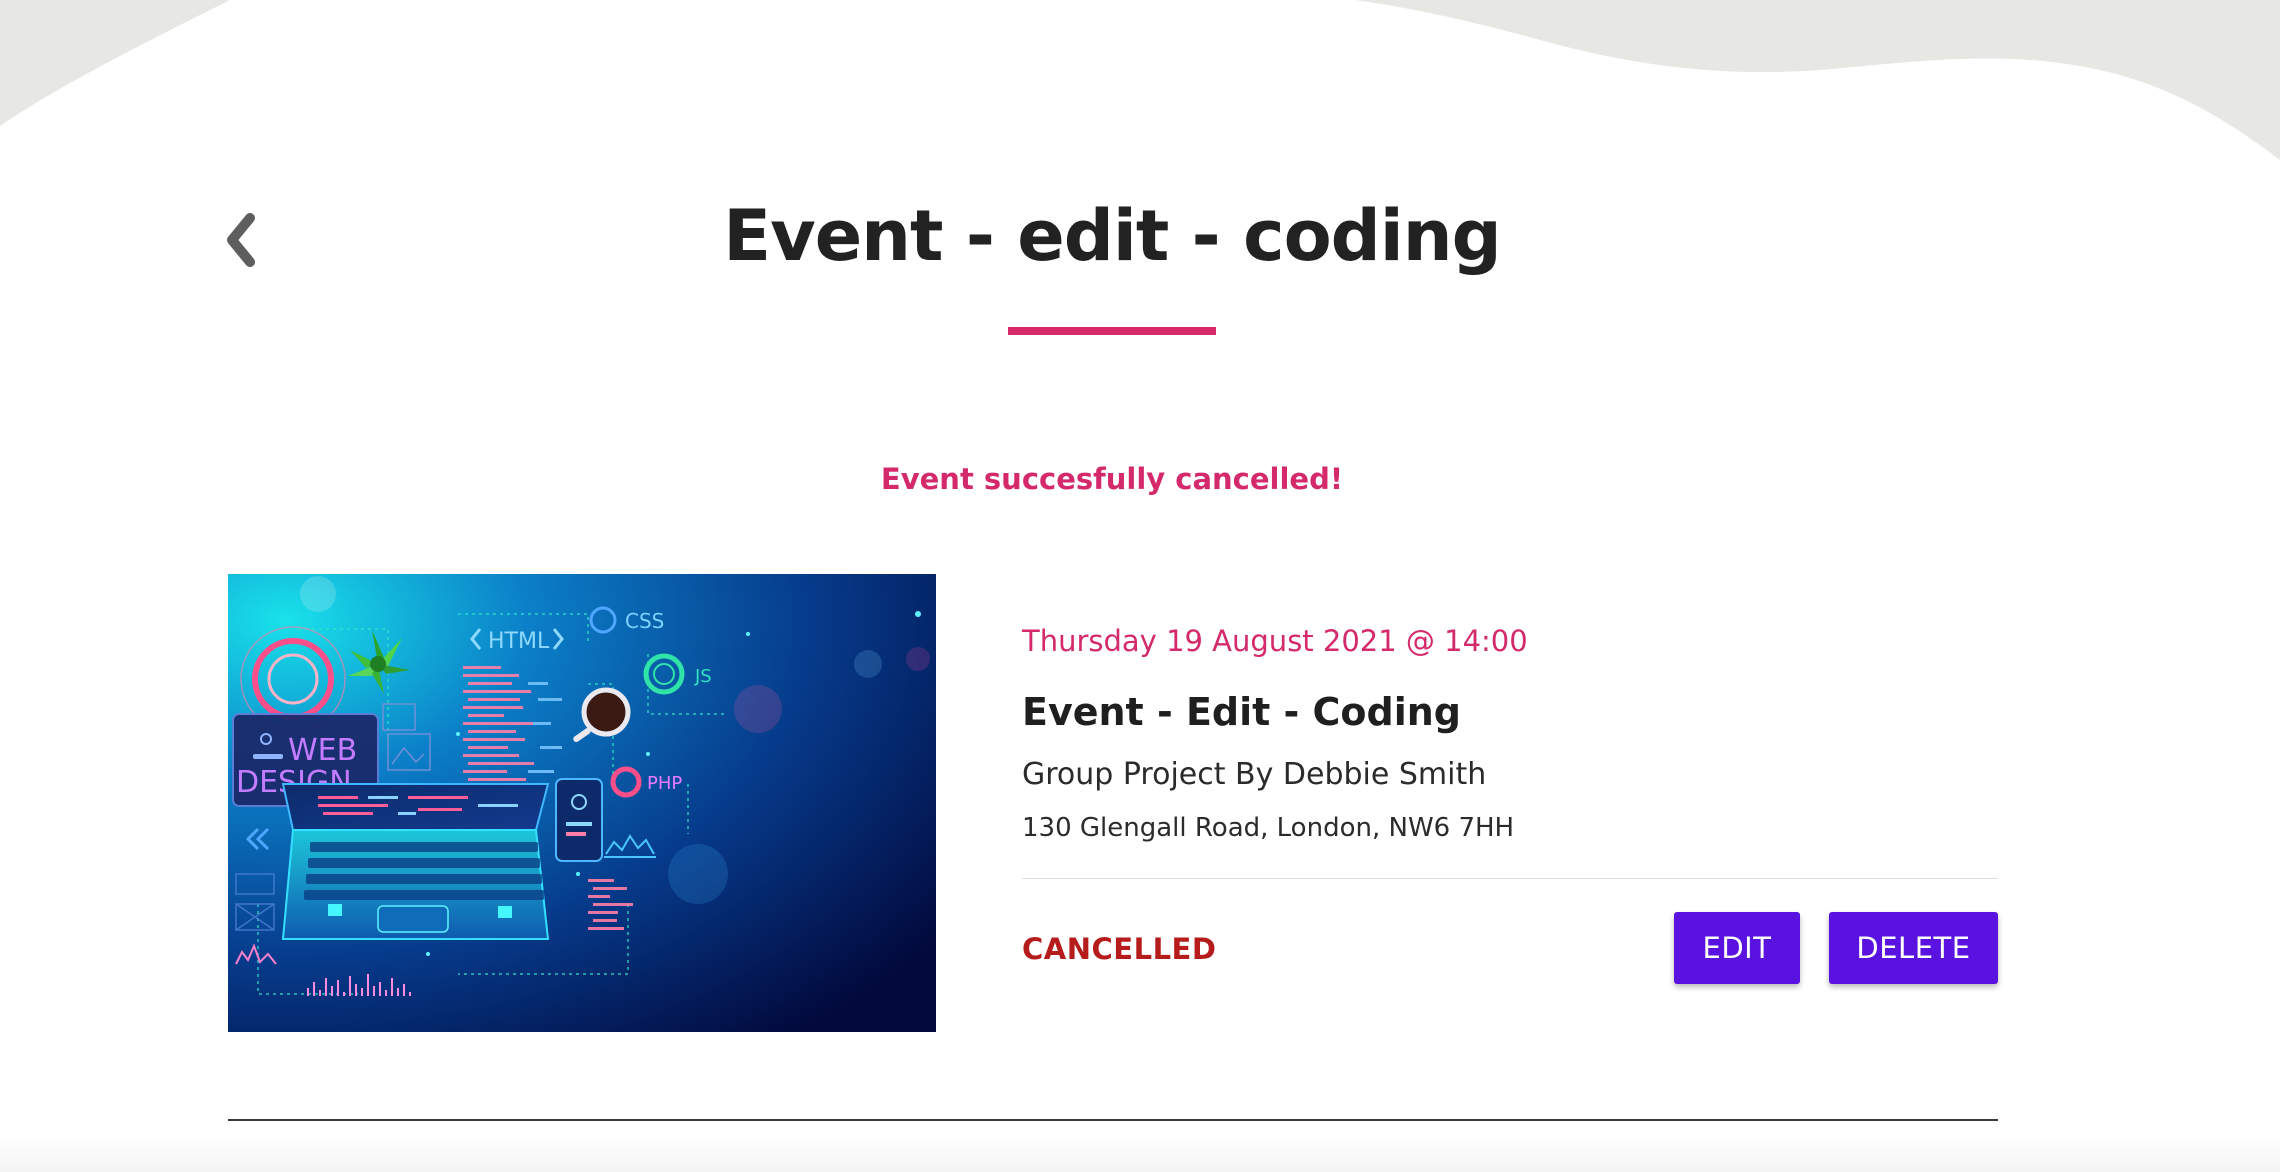  Describe the element at coordinates (1119, 949) in the screenshot. I see `status-badge: CANCELLED` at that location.